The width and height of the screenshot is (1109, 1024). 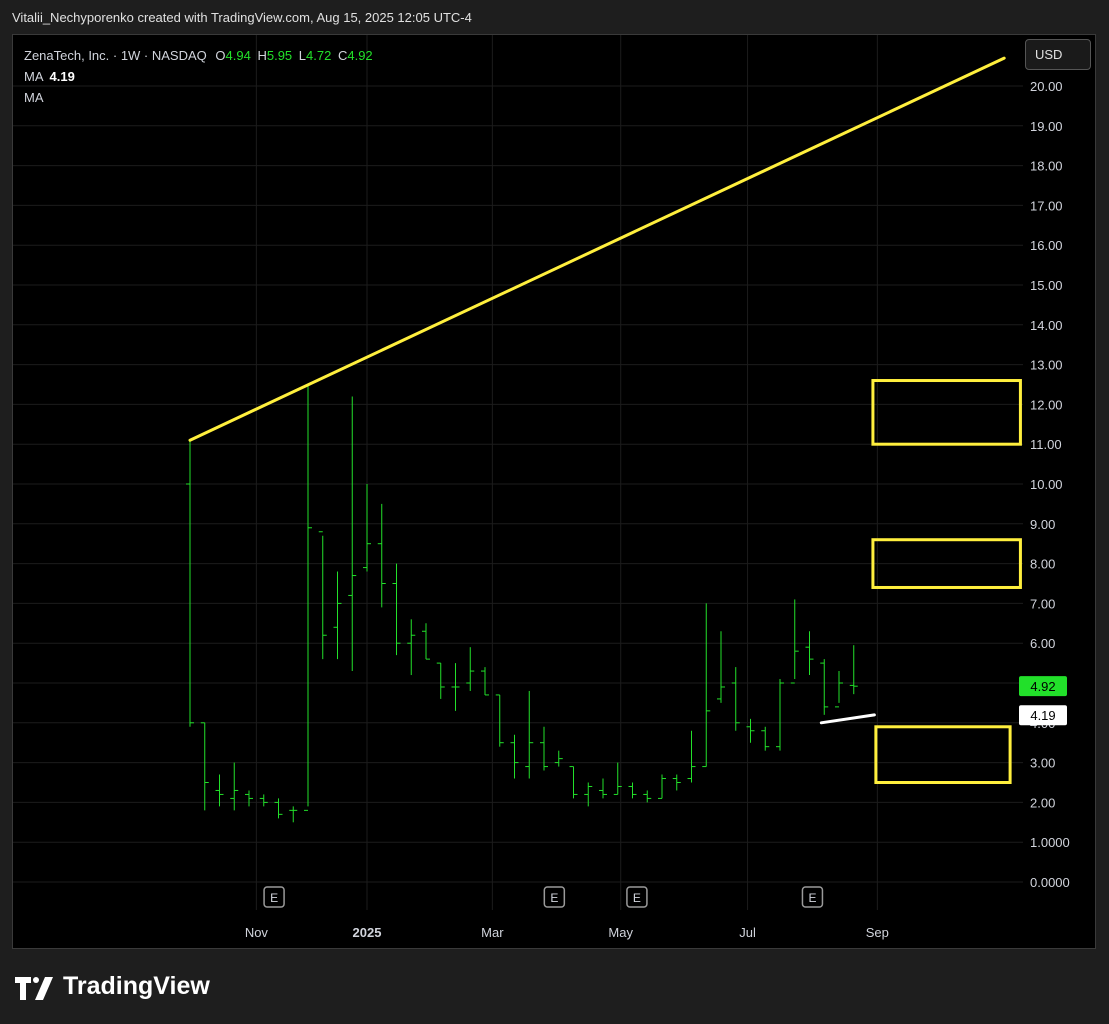 What do you see at coordinates (1046, 484) in the screenshot?
I see `y-tick-label: 10.00` at bounding box center [1046, 484].